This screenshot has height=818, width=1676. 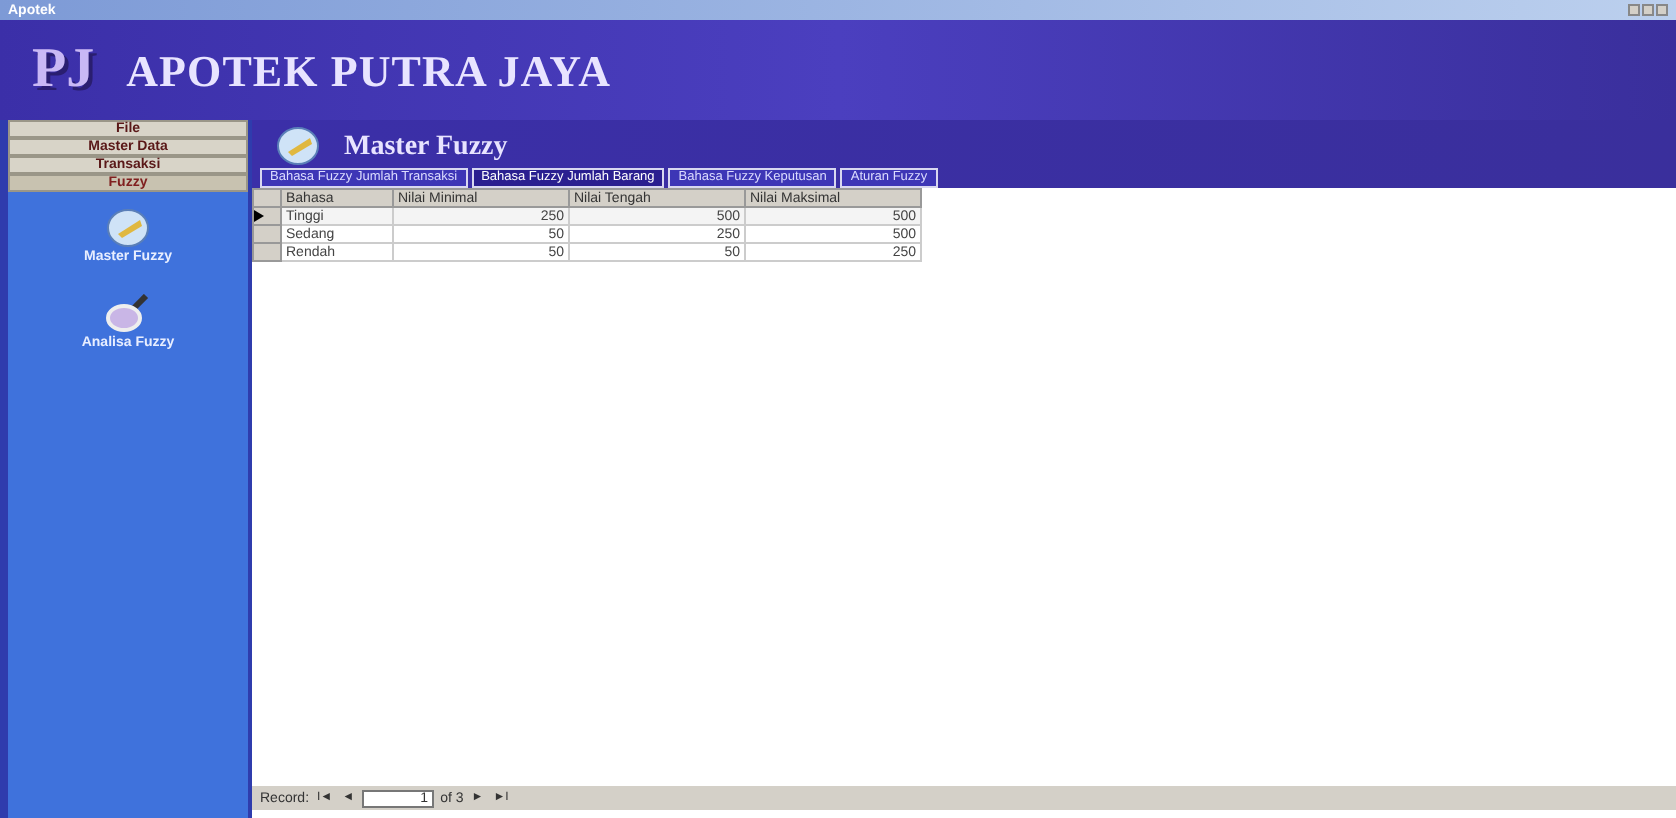 I want to click on row-header, so click(x=267, y=198).